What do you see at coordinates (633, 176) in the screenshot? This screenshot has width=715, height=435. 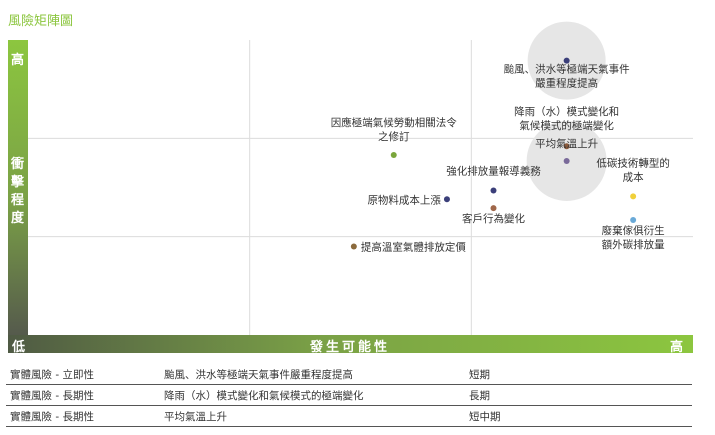 I see `data-point-label: 成本` at bounding box center [633, 176].